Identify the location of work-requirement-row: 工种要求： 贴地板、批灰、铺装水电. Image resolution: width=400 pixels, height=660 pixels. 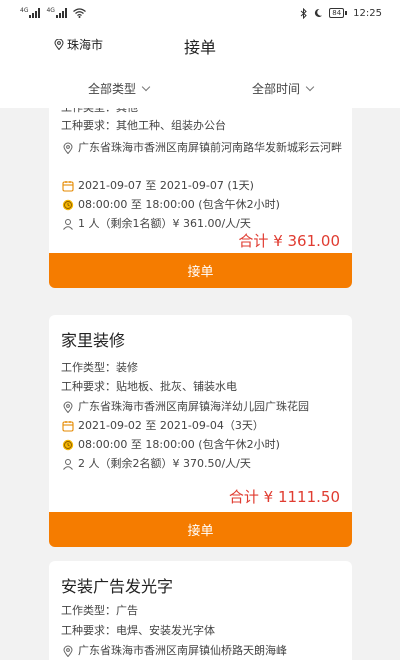
(203, 387).